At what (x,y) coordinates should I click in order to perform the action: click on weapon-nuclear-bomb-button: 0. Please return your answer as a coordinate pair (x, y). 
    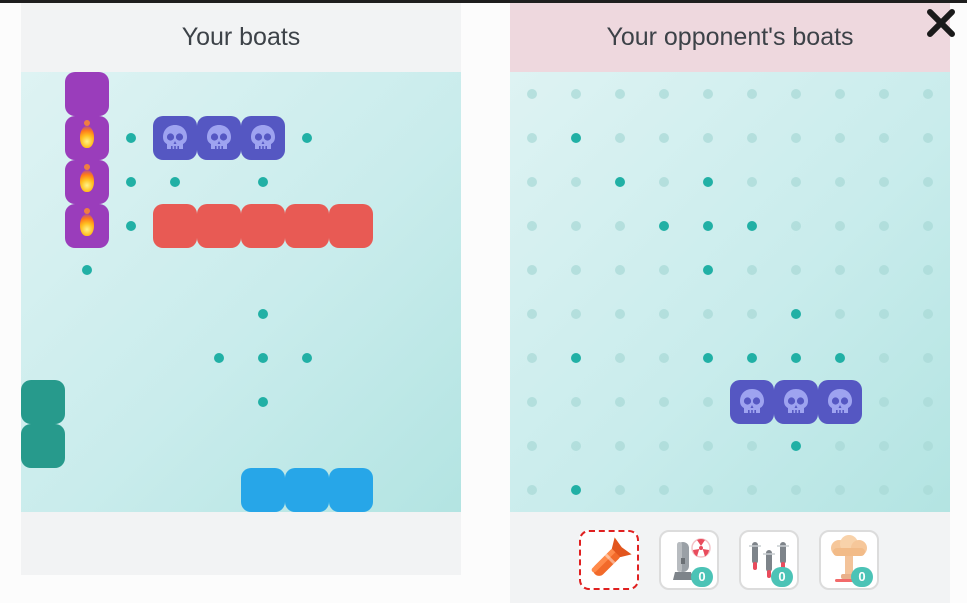
    Looking at the image, I should click on (689, 560).